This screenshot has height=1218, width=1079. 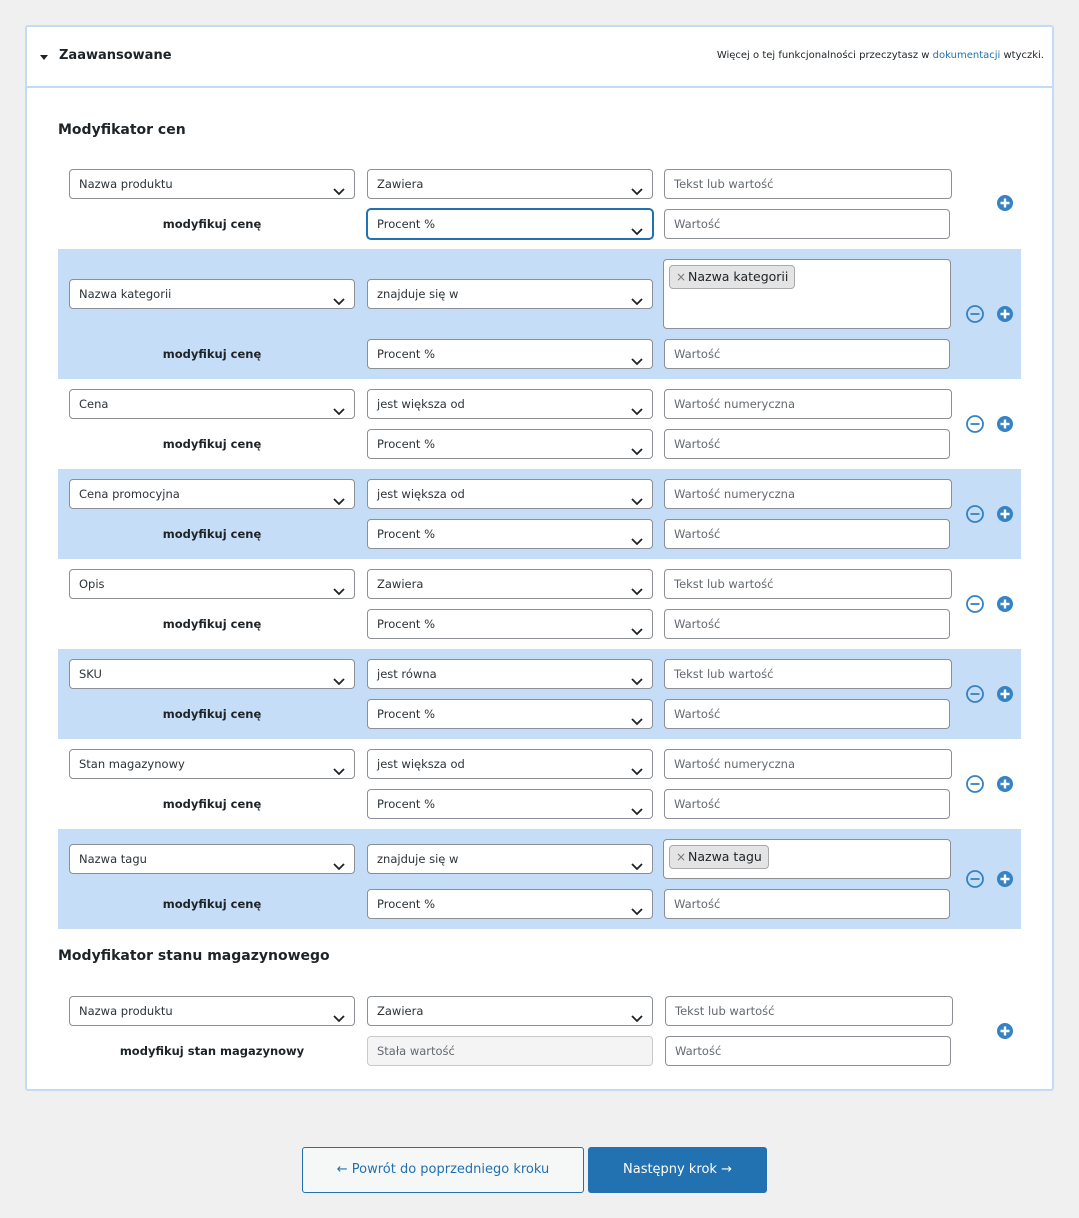 I want to click on selected-tag: × Nazwa tagu, so click(x=719, y=857).